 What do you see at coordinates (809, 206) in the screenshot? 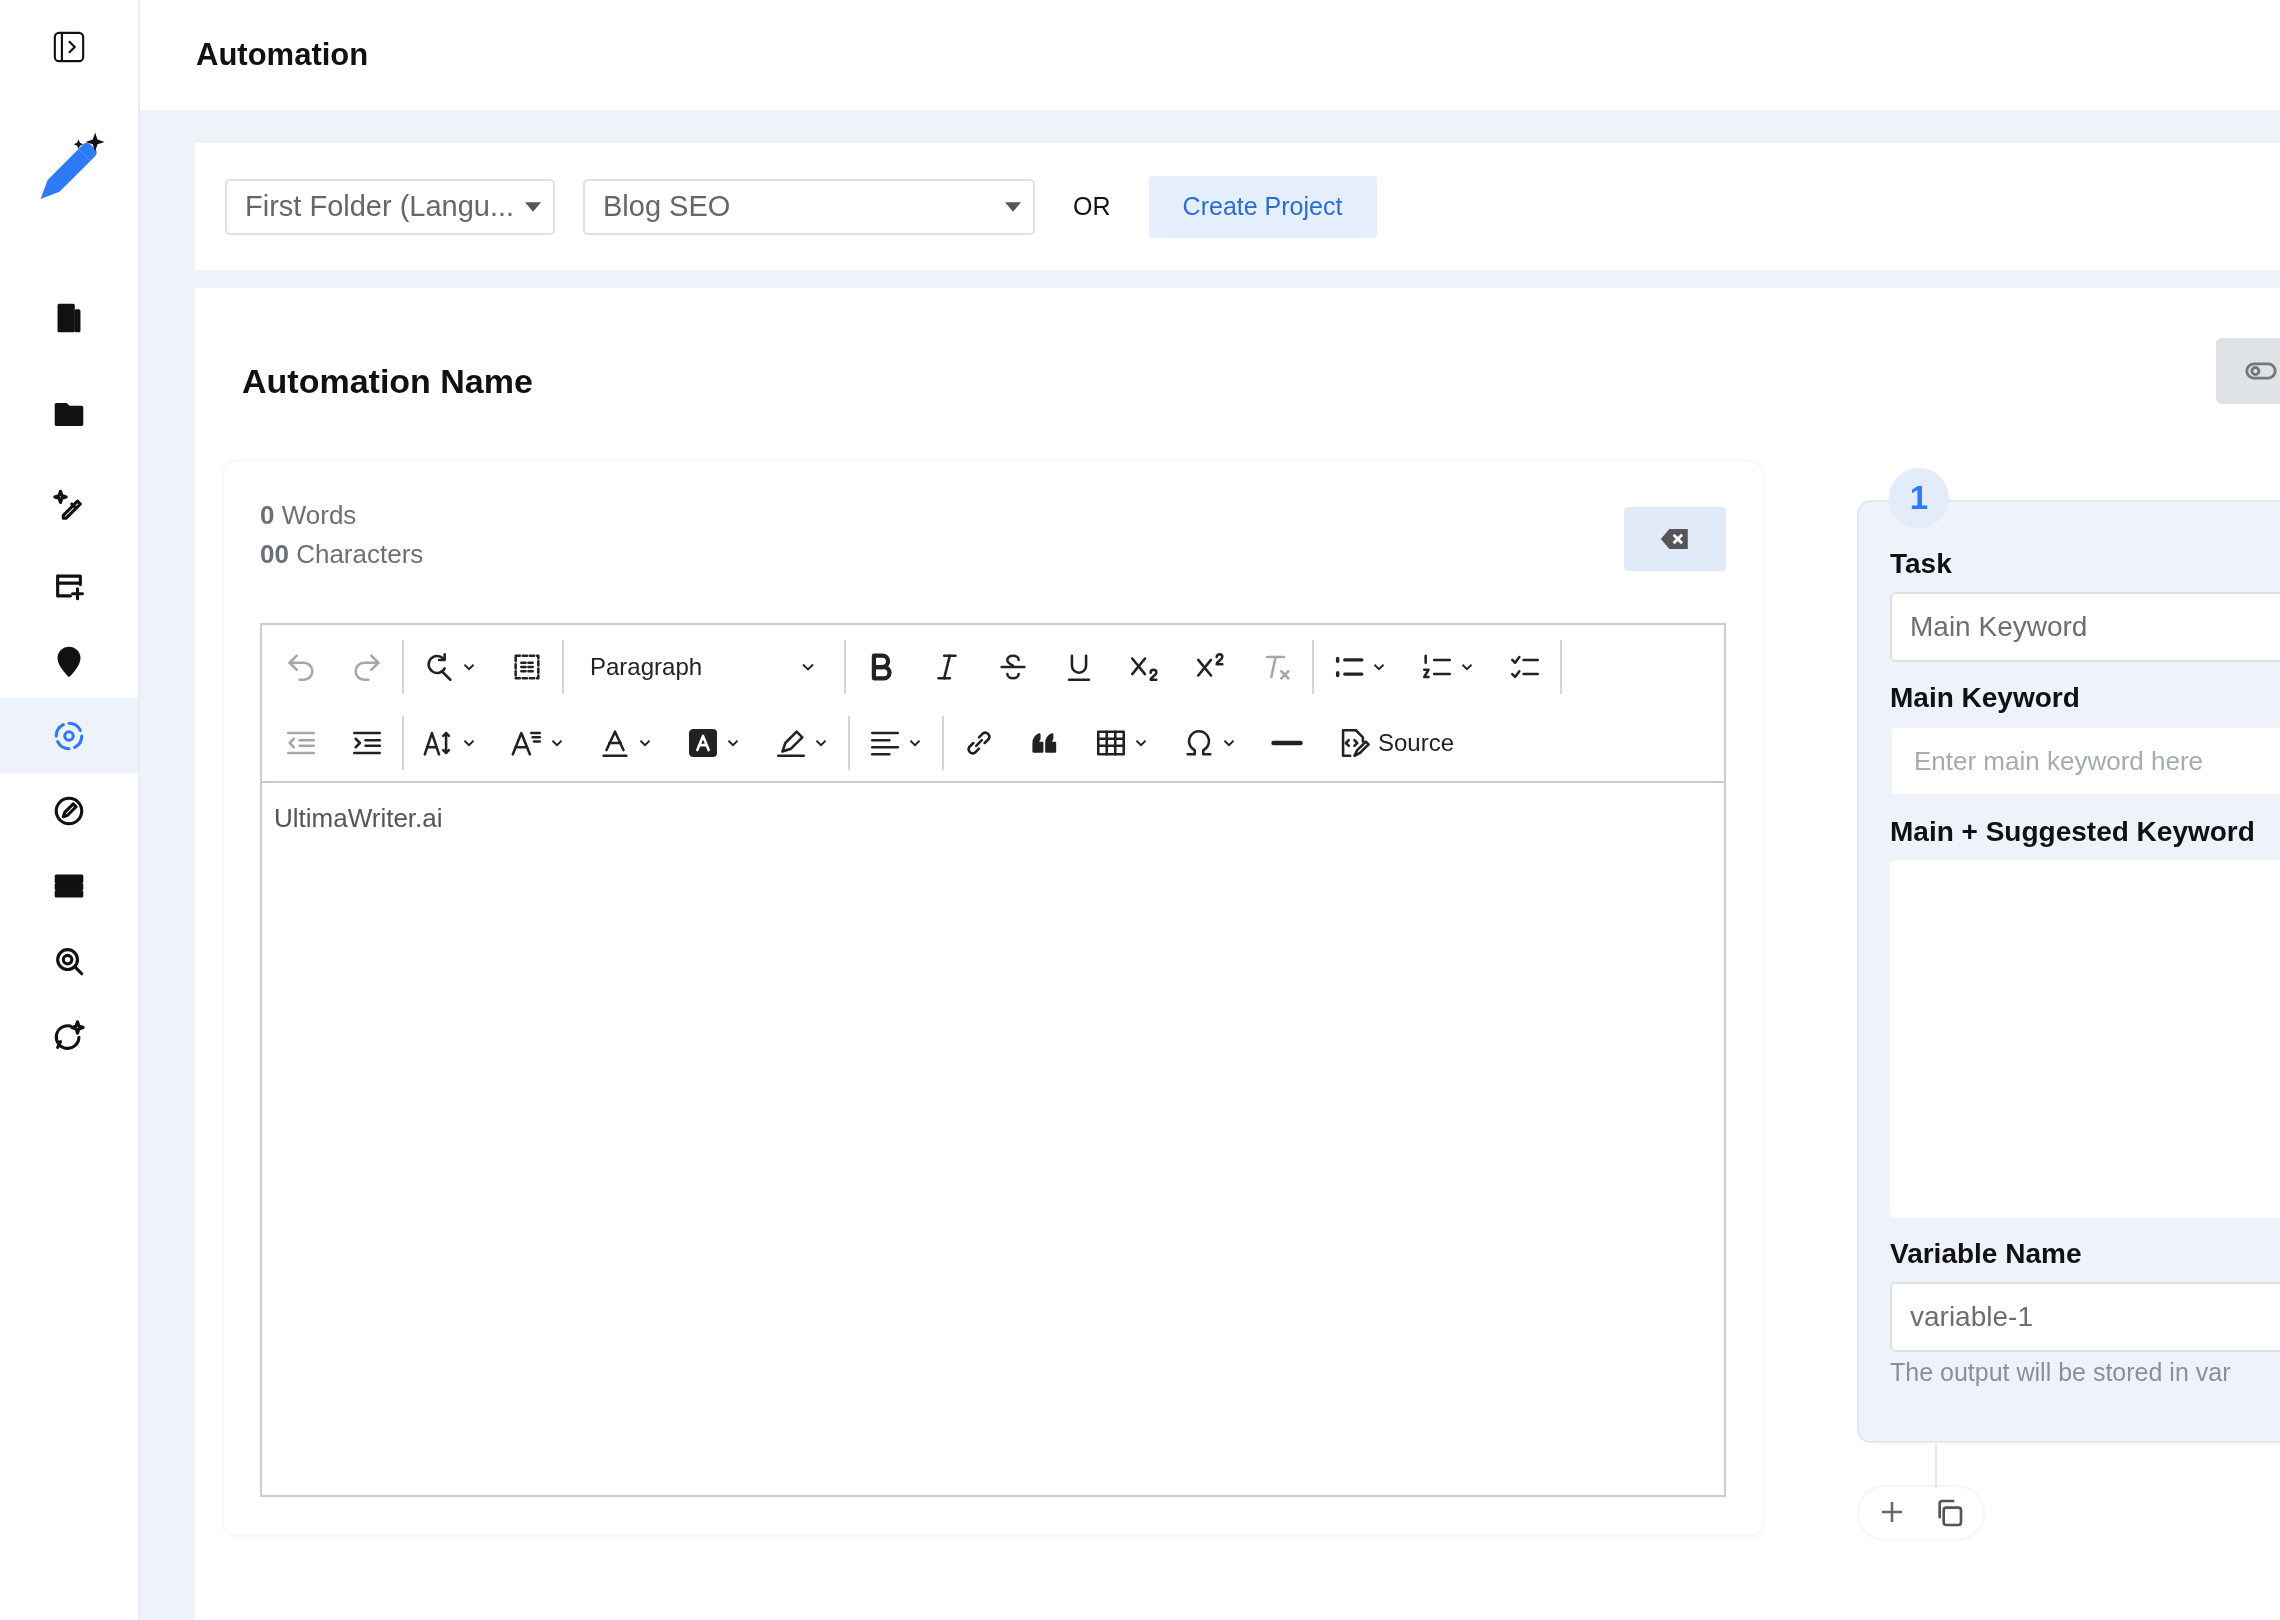
I see `template-select: Blog SEO` at bounding box center [809, 206].